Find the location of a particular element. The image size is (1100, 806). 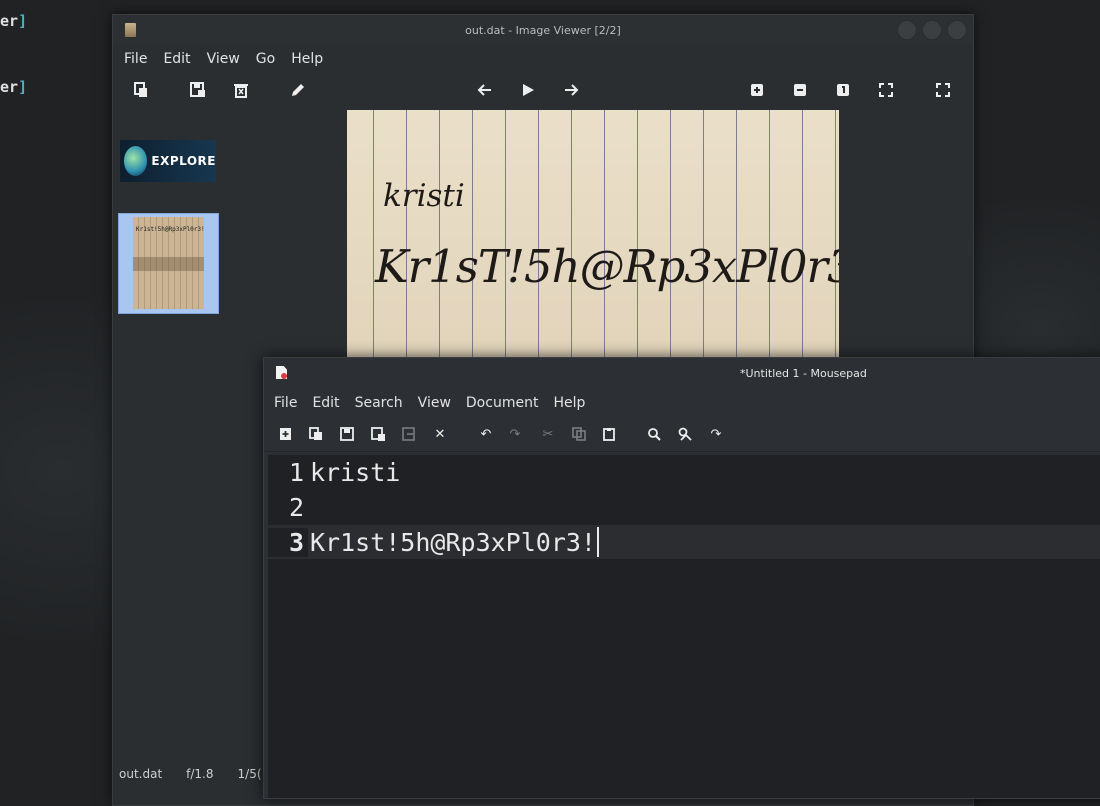

close-document-icon: ✕ is located at coordinates (440, 434).